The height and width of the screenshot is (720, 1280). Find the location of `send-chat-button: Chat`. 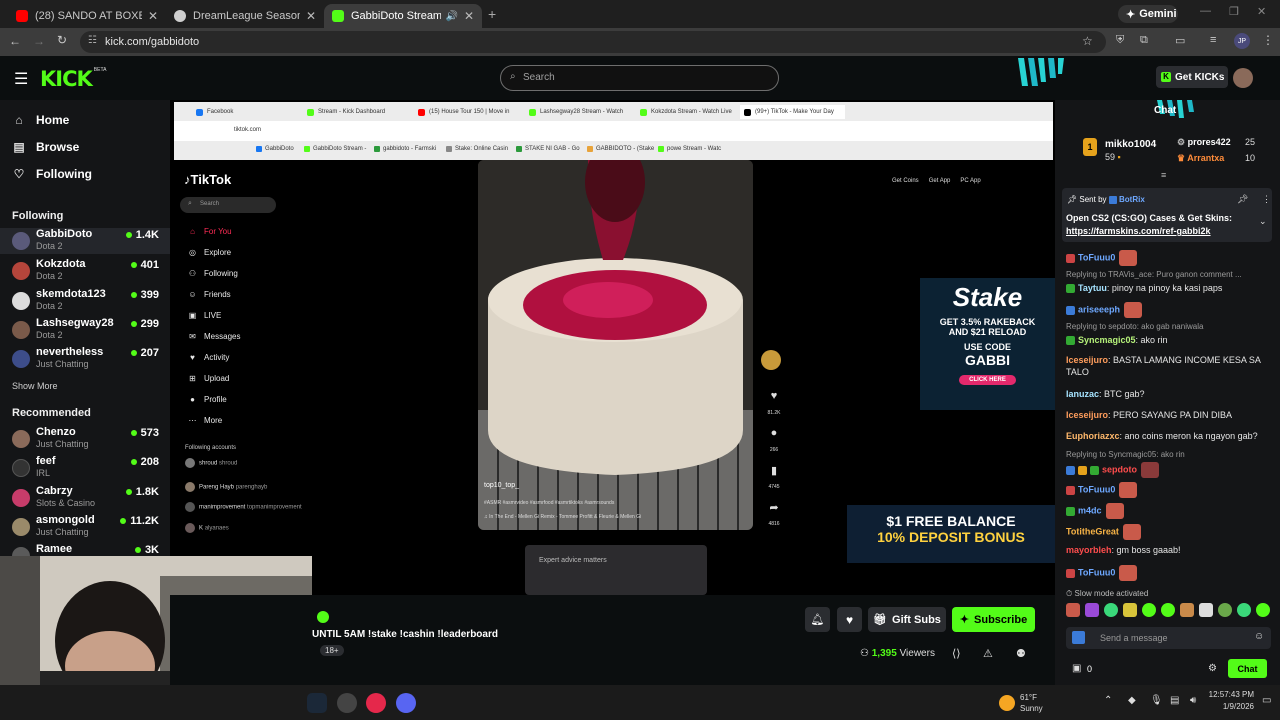

send-chat-button: Chat is located at coordinates (1247, 668).